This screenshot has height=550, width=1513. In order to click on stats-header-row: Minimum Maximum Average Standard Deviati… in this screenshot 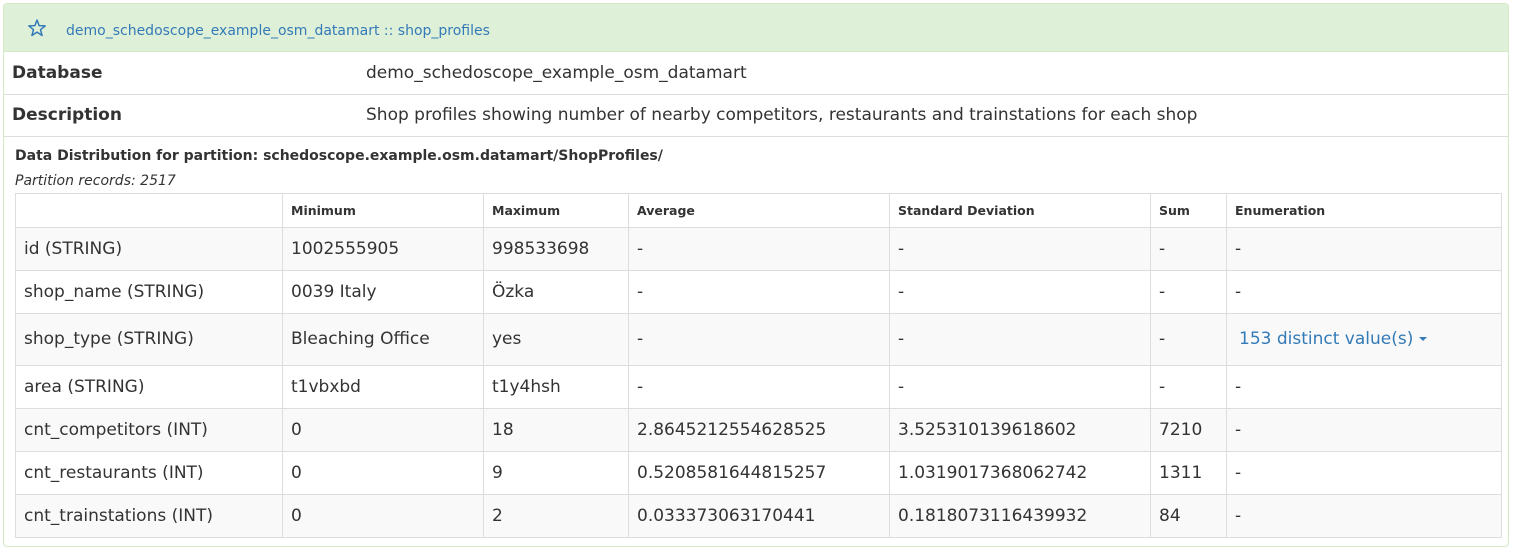, I will do `click(758, 210)`.